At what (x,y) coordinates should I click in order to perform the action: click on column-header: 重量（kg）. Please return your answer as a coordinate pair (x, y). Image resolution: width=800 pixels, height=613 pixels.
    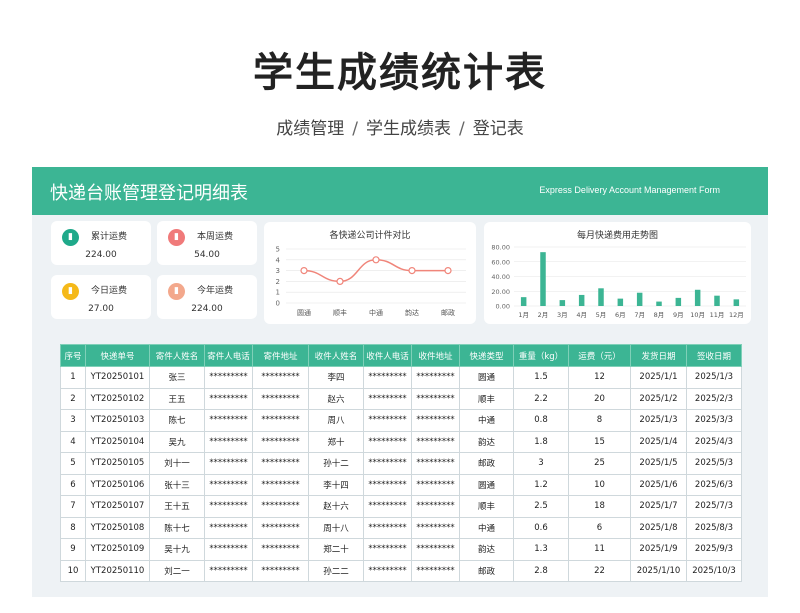
    Looking at the image, I should click on (541, 355).